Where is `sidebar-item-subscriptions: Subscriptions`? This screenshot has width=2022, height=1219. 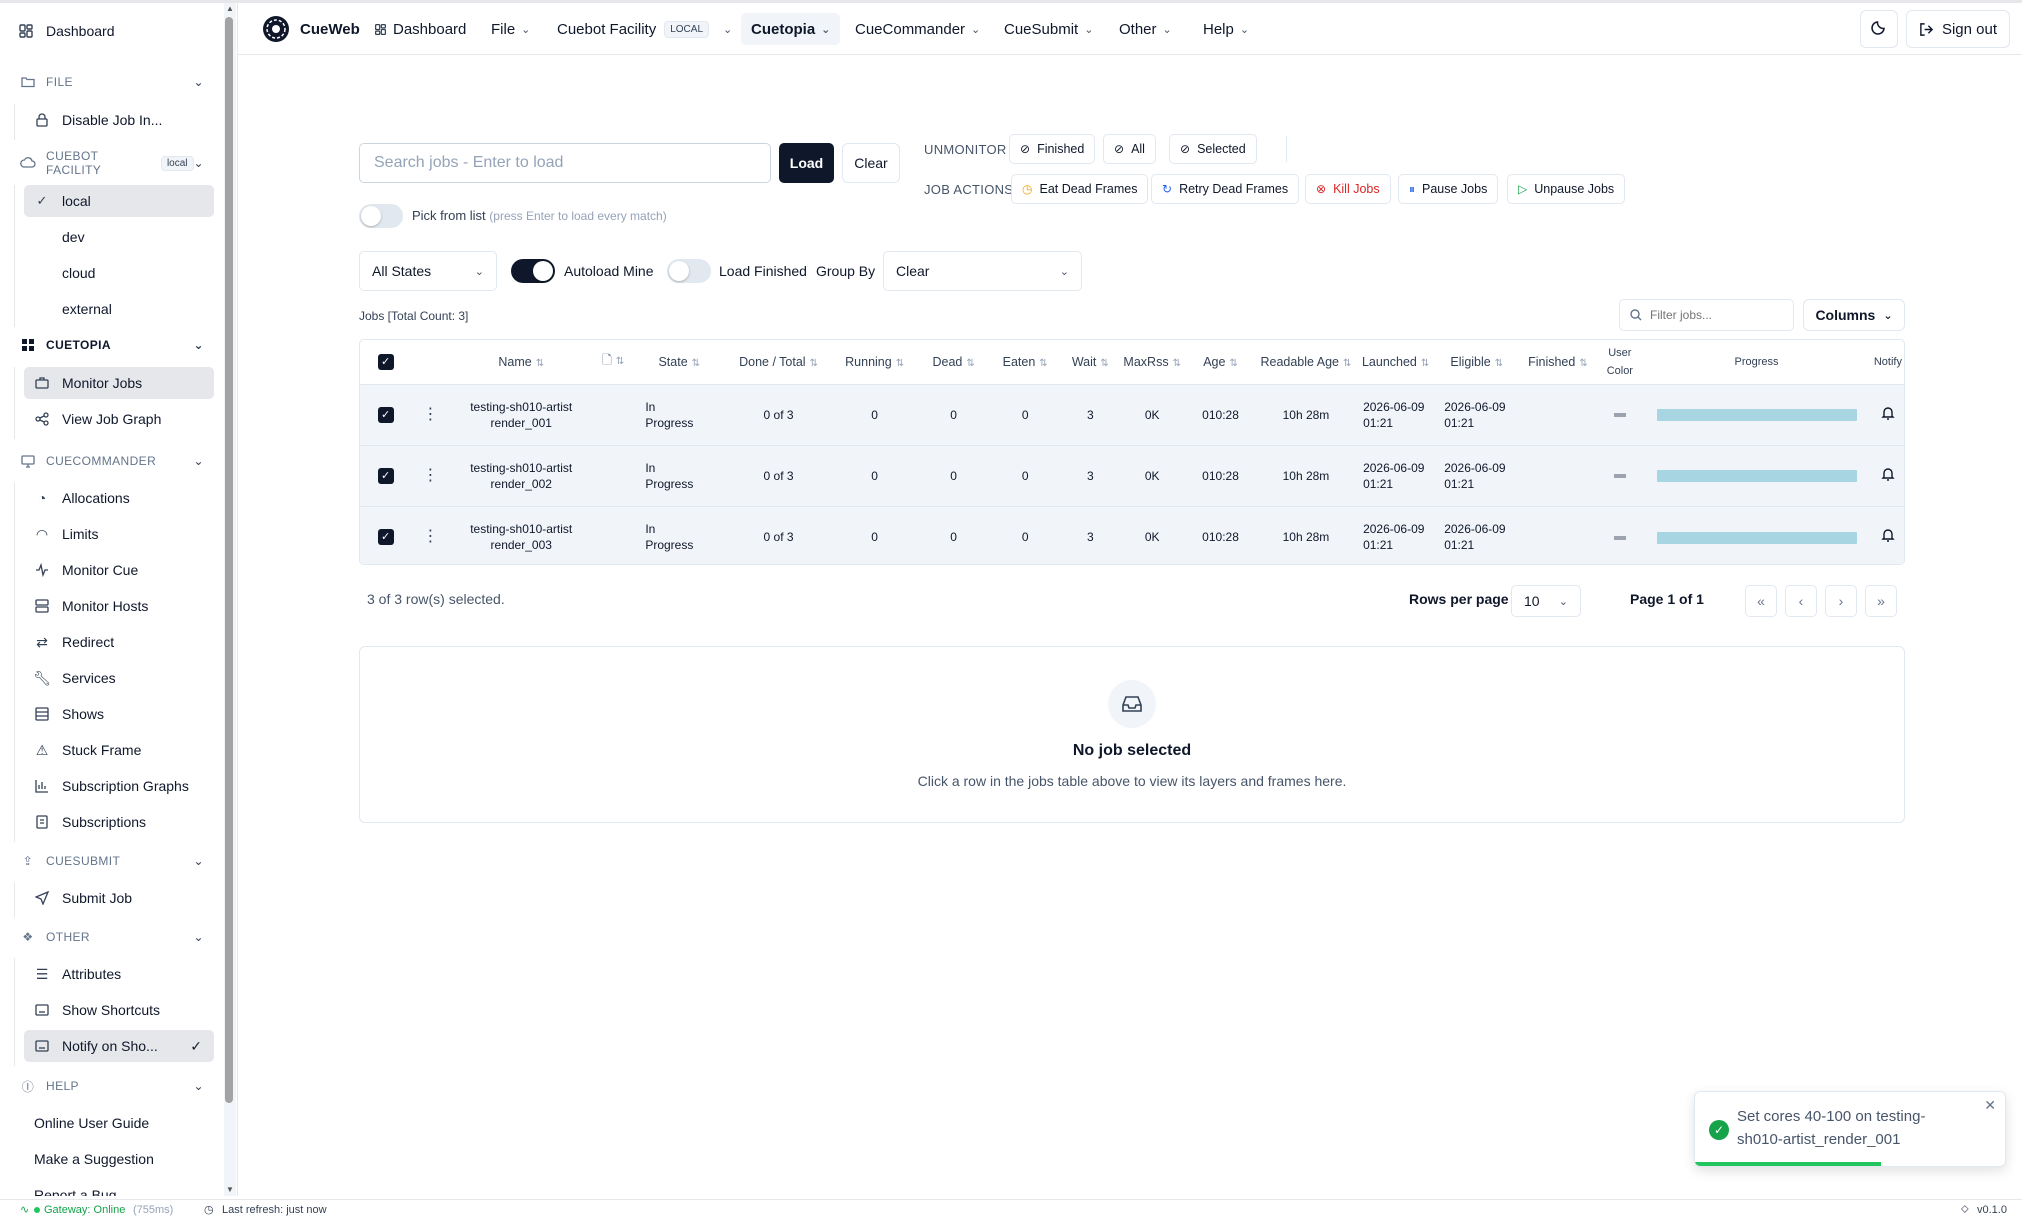 sidebar-item-subscriptions: Subscriptions is located at coordinates (119, 822).